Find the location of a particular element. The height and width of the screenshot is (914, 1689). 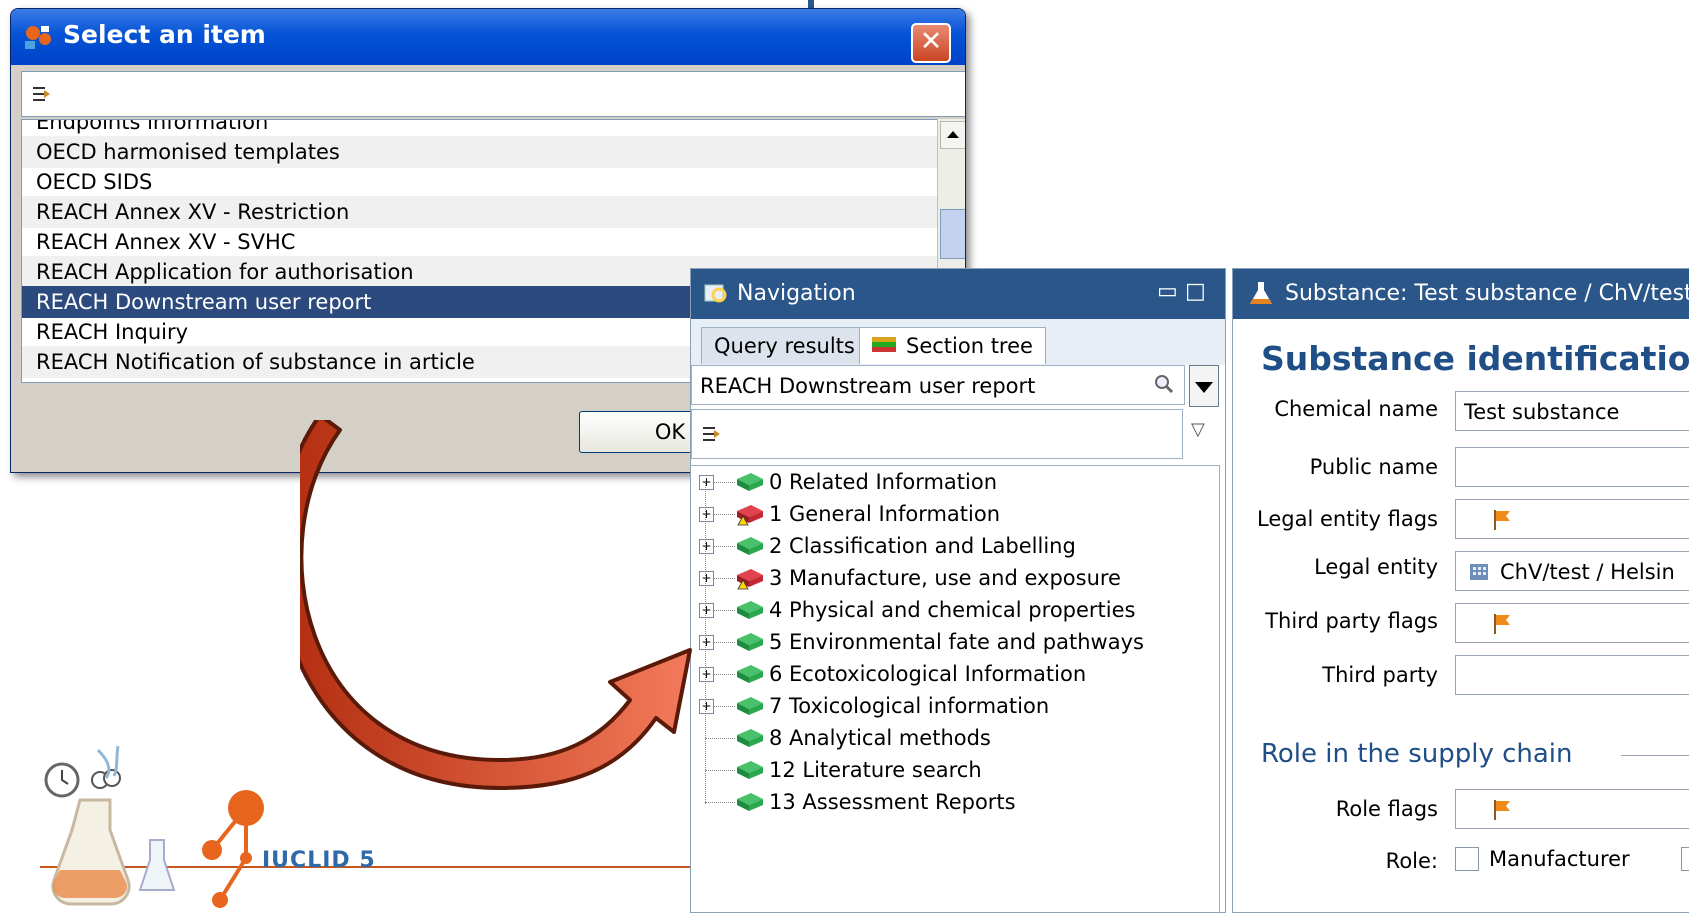

dialog-titlebar: Select an item ✕ is located at coordinates (488, 37).